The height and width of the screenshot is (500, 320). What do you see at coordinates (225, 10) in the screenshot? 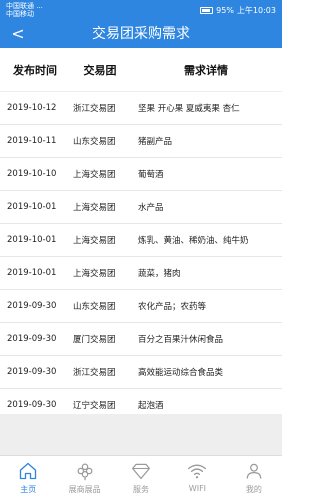
I see `battery-level: 95%` at bounding box center [225, 10].